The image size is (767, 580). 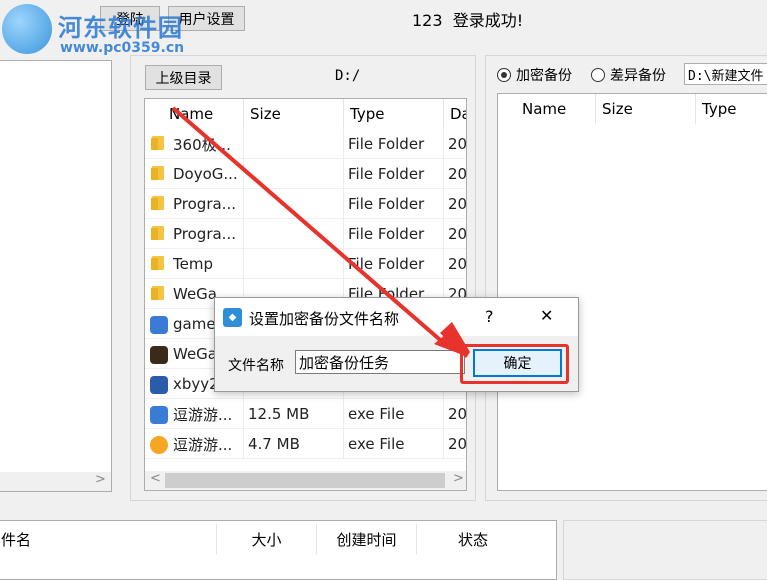 What do you see at coordinates (122, 48) in the screenshot?
I see `watermark-url: www.pc0359.cn` at bounding box center [122, 48].